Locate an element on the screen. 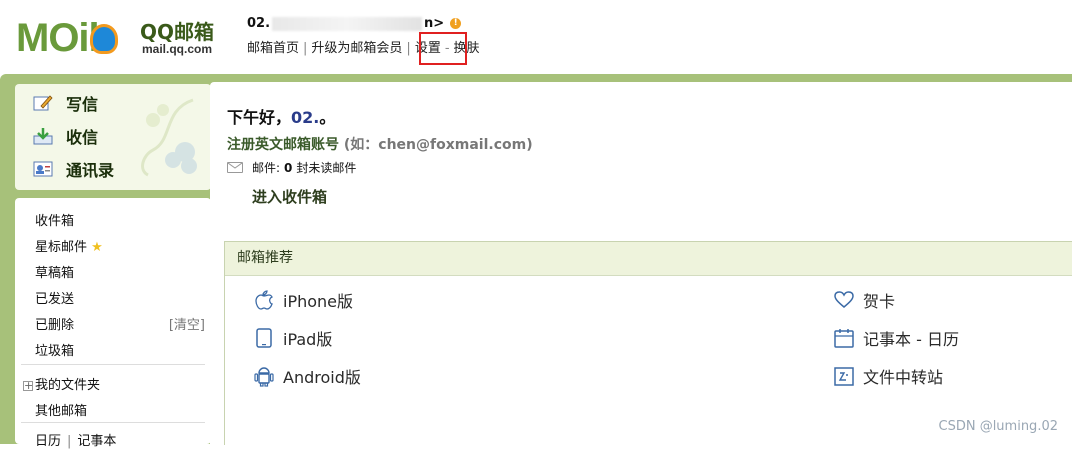 This screenshot has width=1072, height=449. rec-file-transfer: 文件中转站 is located at coordinates (888, 376).